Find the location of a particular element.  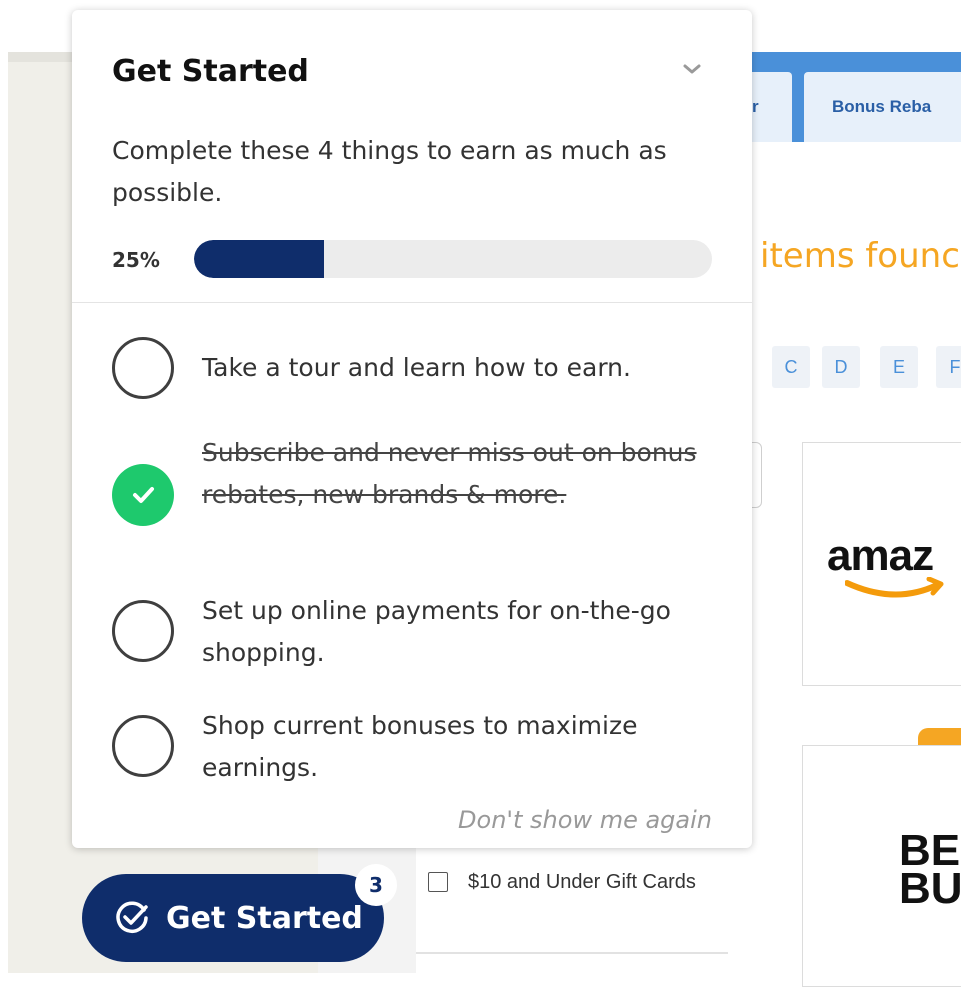

filter-label: $10 and Under Gift Cards is located at coordinates (582, 882).